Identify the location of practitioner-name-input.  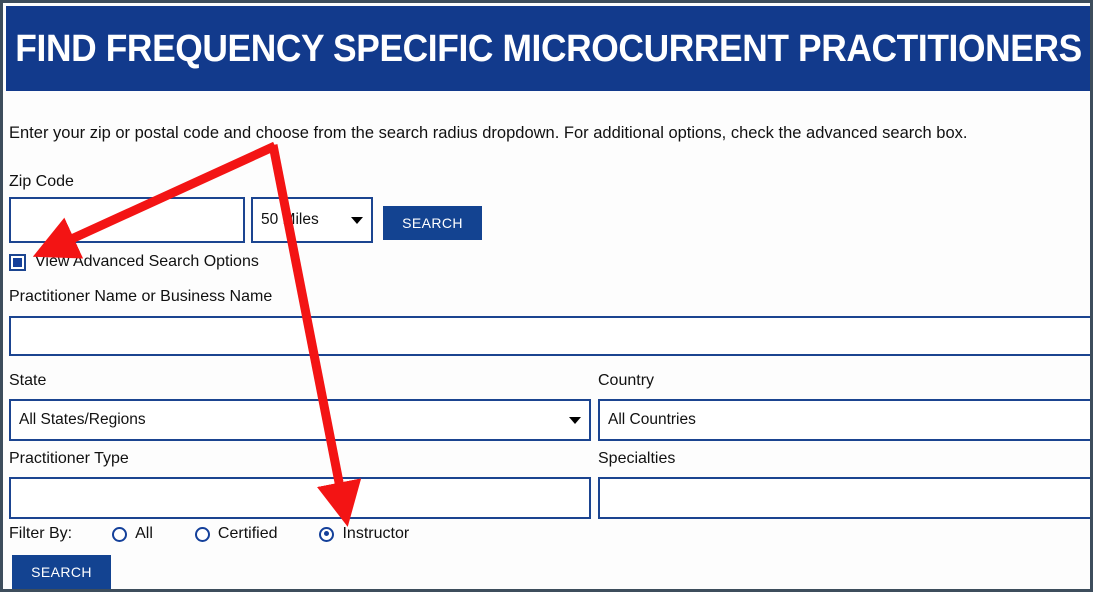
(549, 336).